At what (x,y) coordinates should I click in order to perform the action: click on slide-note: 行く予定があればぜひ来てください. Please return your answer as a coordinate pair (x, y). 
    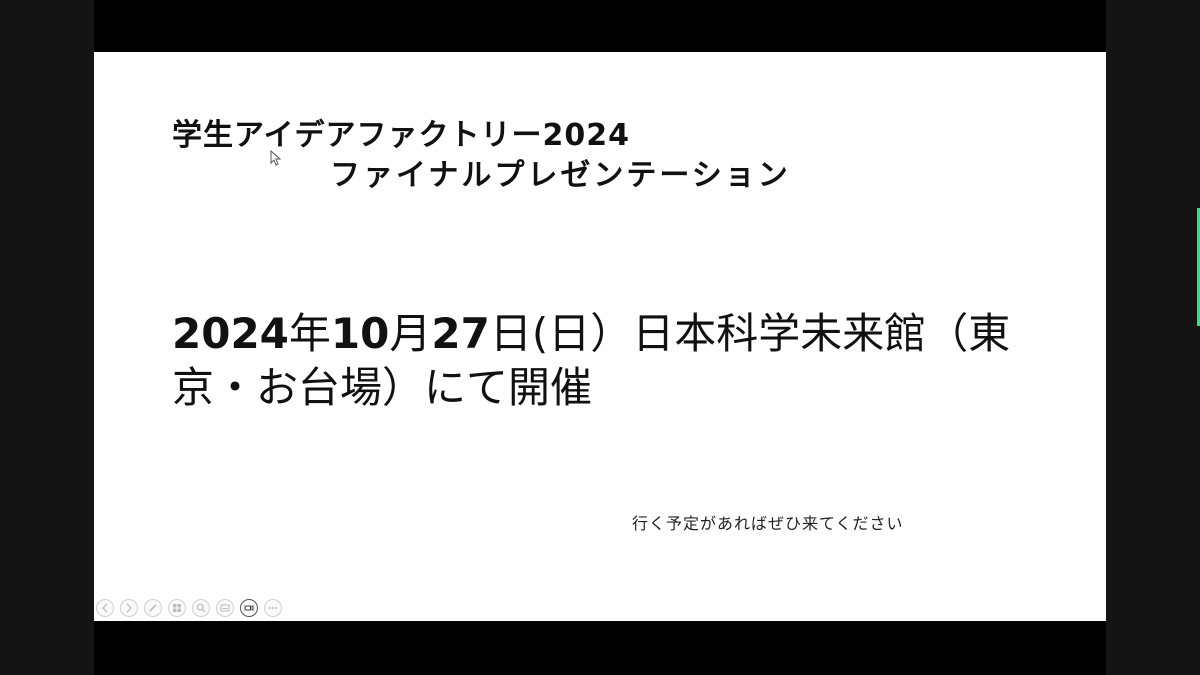
    Looking at the image, I should click on (768, 523).